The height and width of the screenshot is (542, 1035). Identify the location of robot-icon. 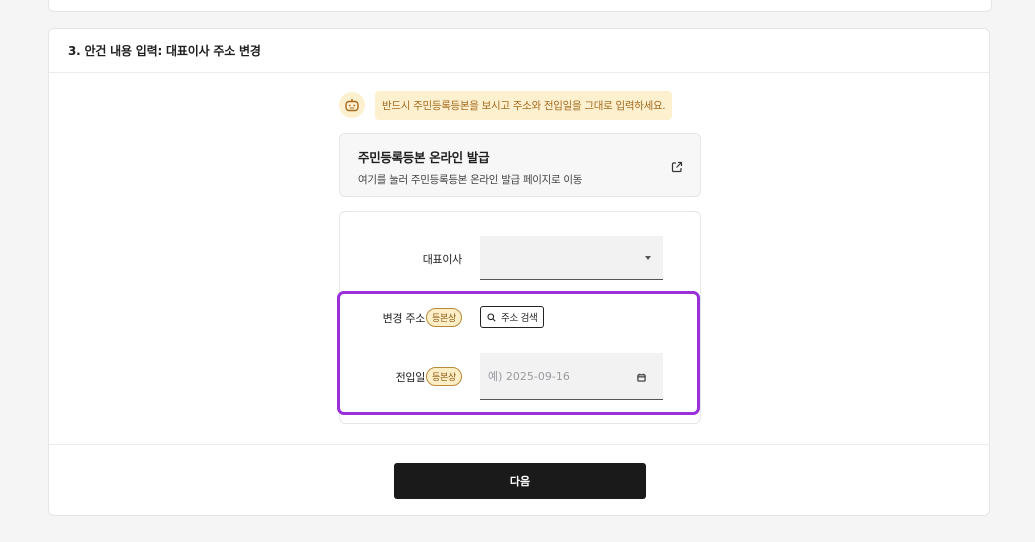
(352, 105).